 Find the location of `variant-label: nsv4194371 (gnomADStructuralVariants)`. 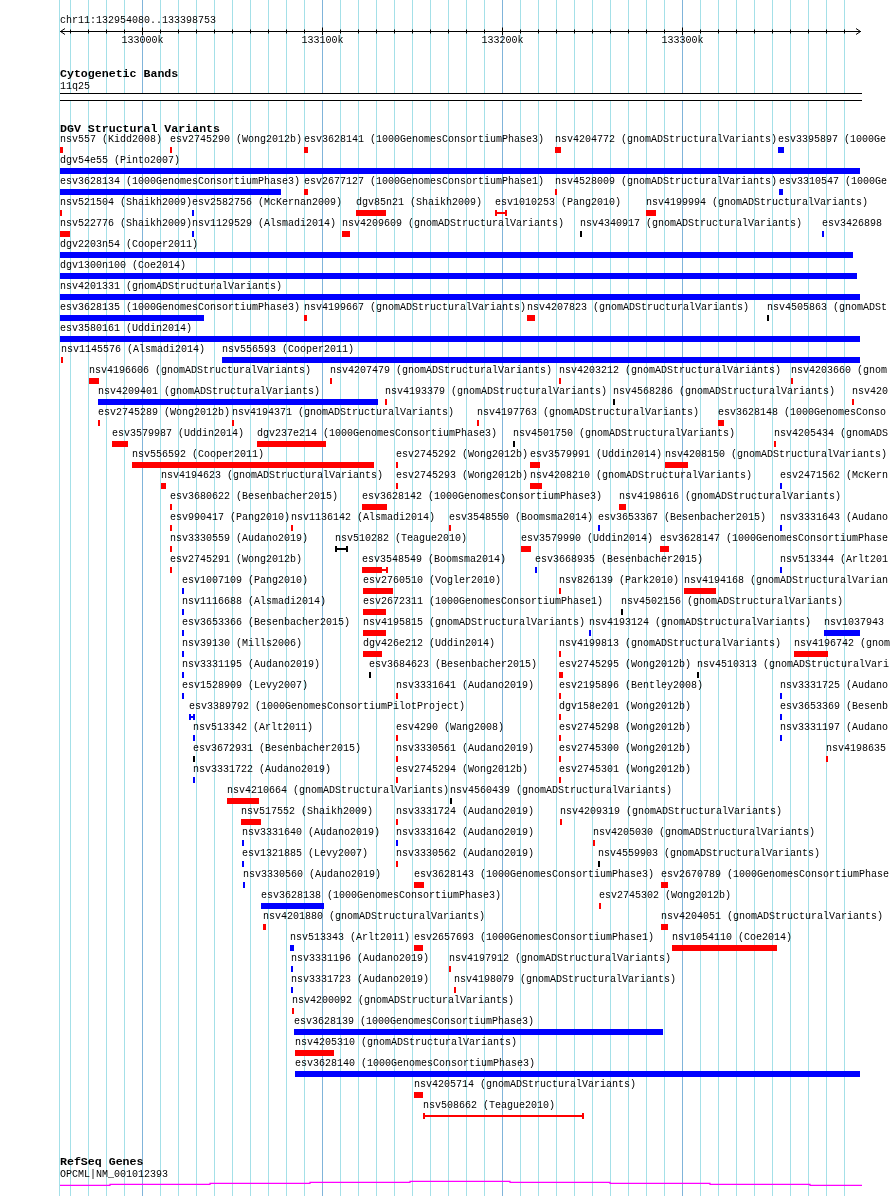

variant-label: nsv4194371 (gnomADStructuralVariants) is located at coordinates (343, 413).